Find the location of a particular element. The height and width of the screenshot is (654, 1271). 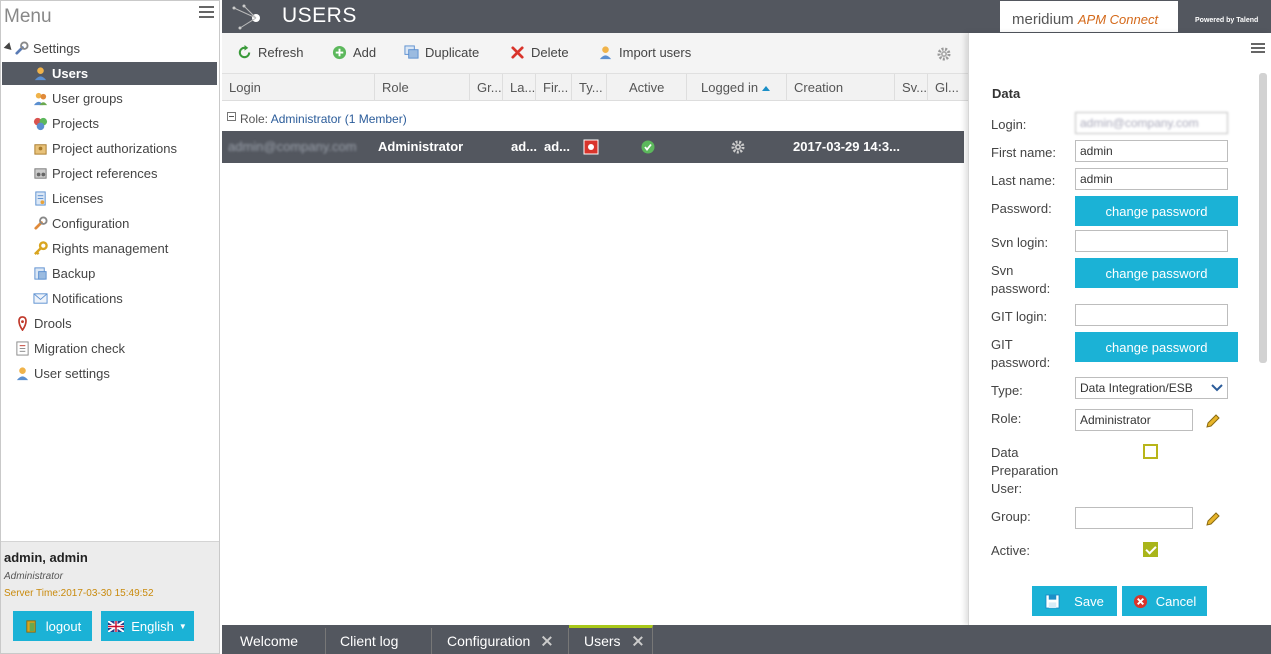

save-button: Save is located at coordinates (1074, 601).